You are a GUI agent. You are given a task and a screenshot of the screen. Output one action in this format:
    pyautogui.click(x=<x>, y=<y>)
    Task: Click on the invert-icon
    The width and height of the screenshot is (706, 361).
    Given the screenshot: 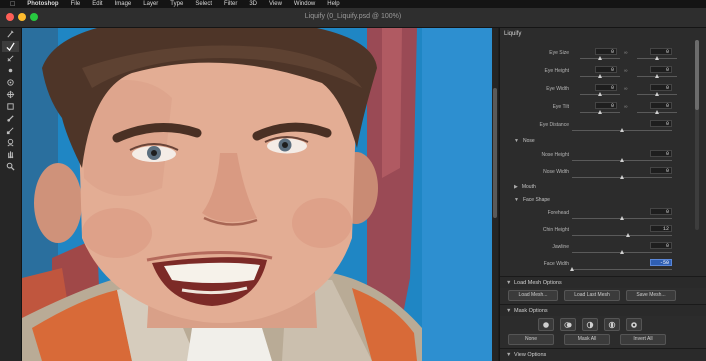 What is the action you would take?
    pyautogui.click(x=634, y=324)
    